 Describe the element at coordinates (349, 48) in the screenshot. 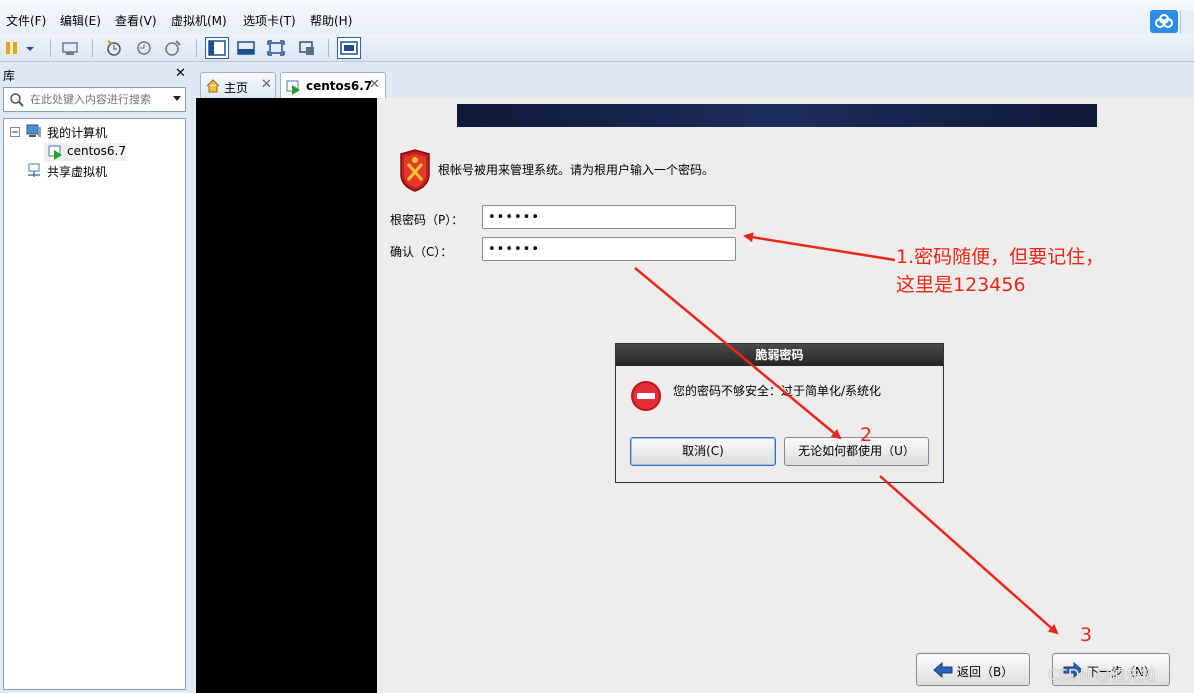

I see `thumbnail-icon` at that location.